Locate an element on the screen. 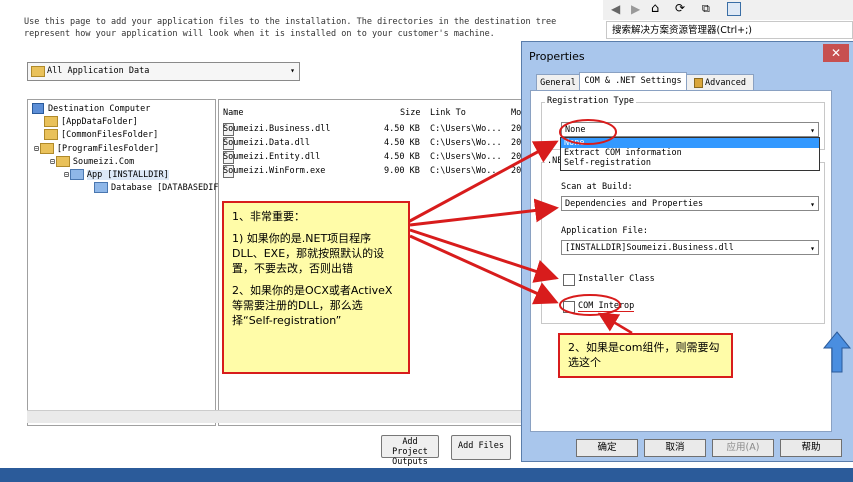 Image resolution: width=853 pixels, height=482 pixels. annotation-heading: 1、非常重要： is located at coordinates (268, 216).